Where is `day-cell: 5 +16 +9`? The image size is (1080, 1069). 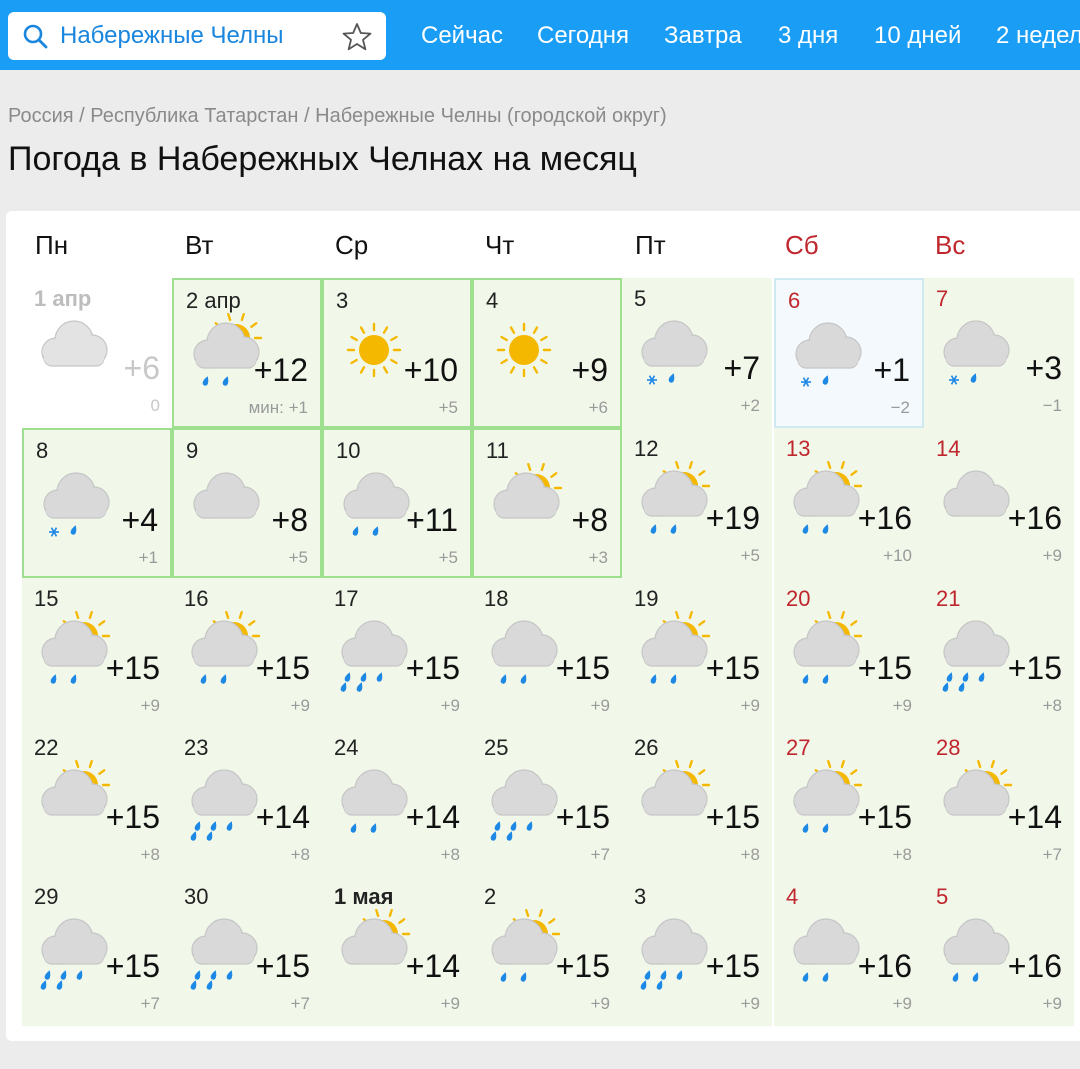 day-cell: 5 +16 +9 is located at coordinates (999, 951).